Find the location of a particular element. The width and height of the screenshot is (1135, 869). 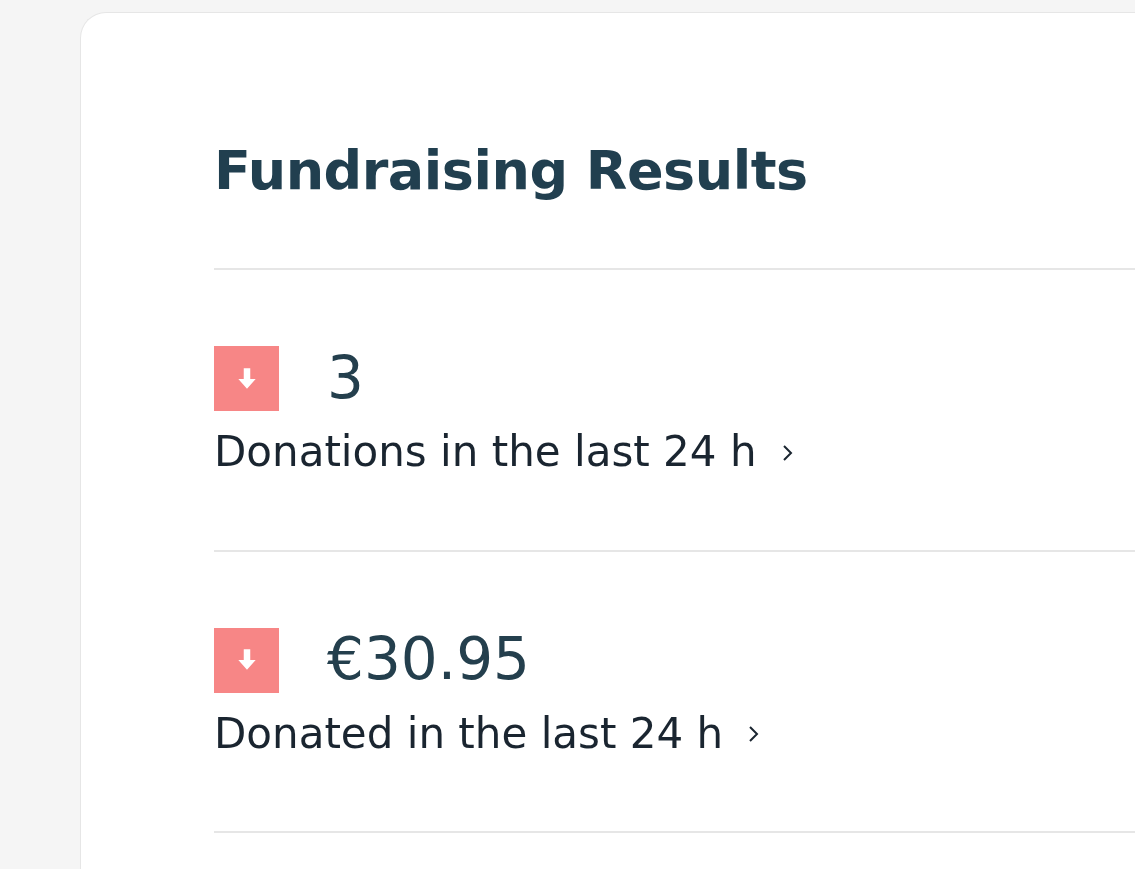

metric-value: €30.95 is located at coordinates (428, 660).